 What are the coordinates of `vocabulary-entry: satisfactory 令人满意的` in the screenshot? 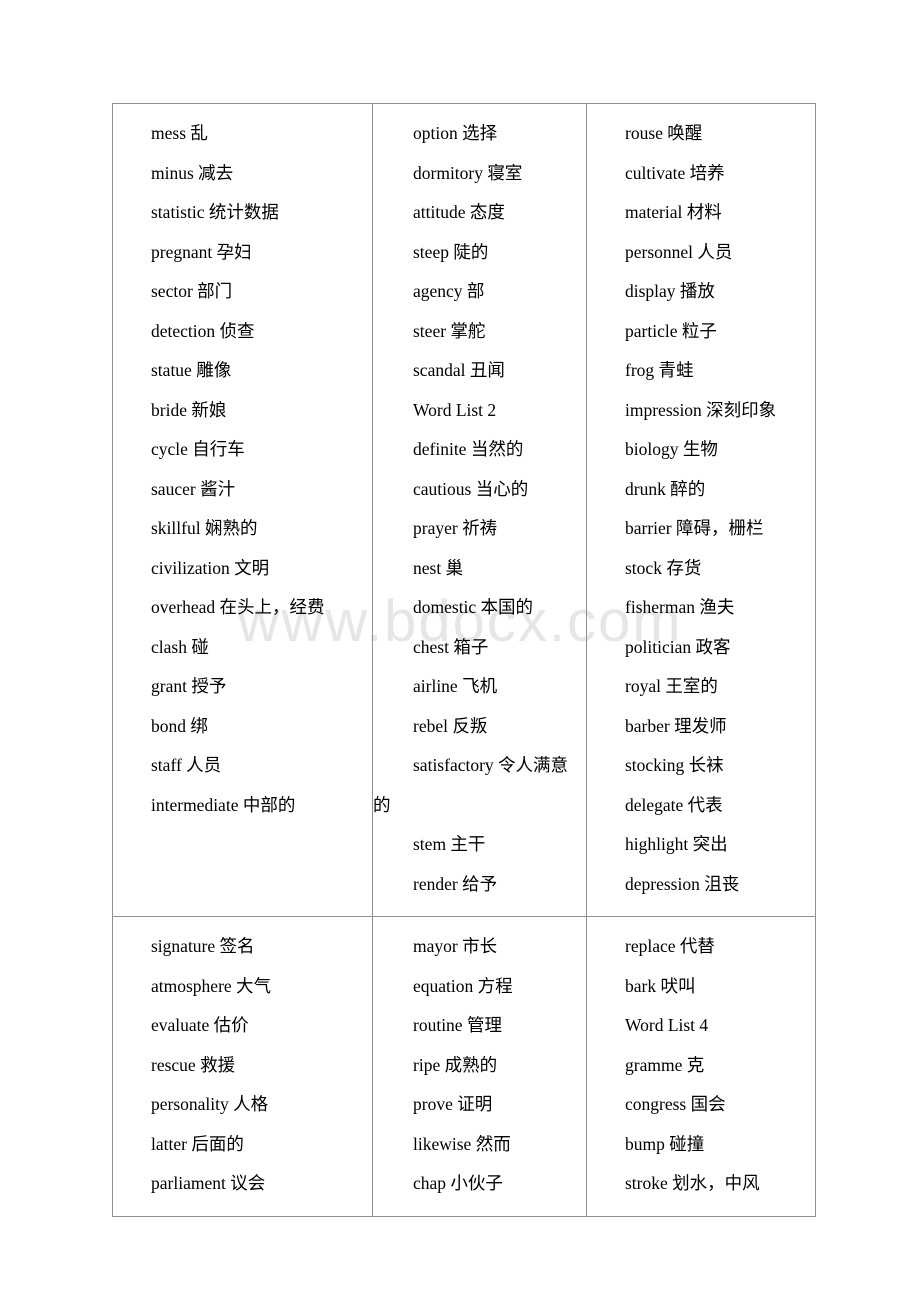 It's located at (471, 785).